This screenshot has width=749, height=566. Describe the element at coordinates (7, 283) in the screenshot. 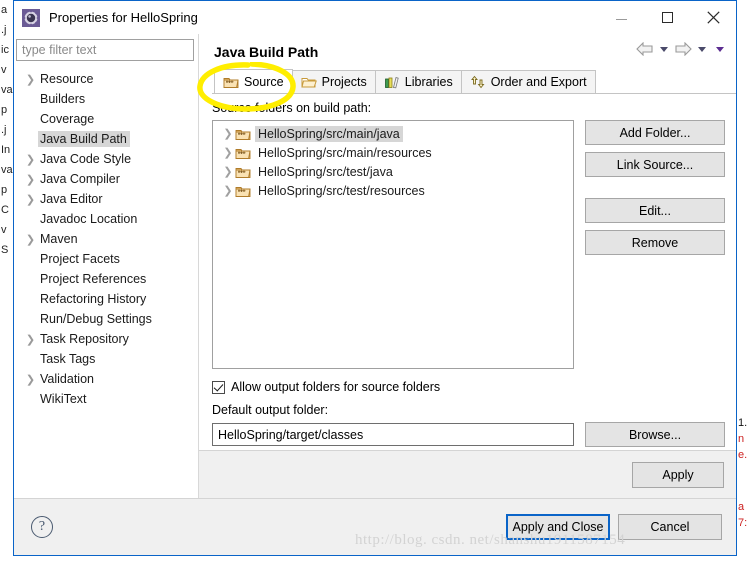

I see `background-left-edge: a .j ic v va p .j In va p C v S` at that location.